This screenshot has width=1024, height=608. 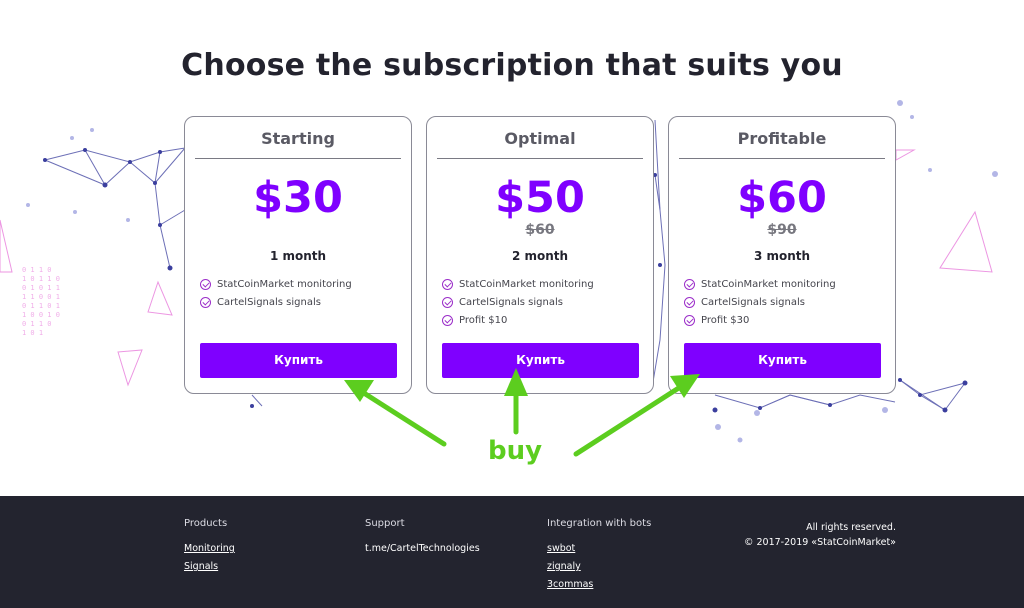 I want to click on footer-heading: Integration with bots, so click(x=599, y=523).